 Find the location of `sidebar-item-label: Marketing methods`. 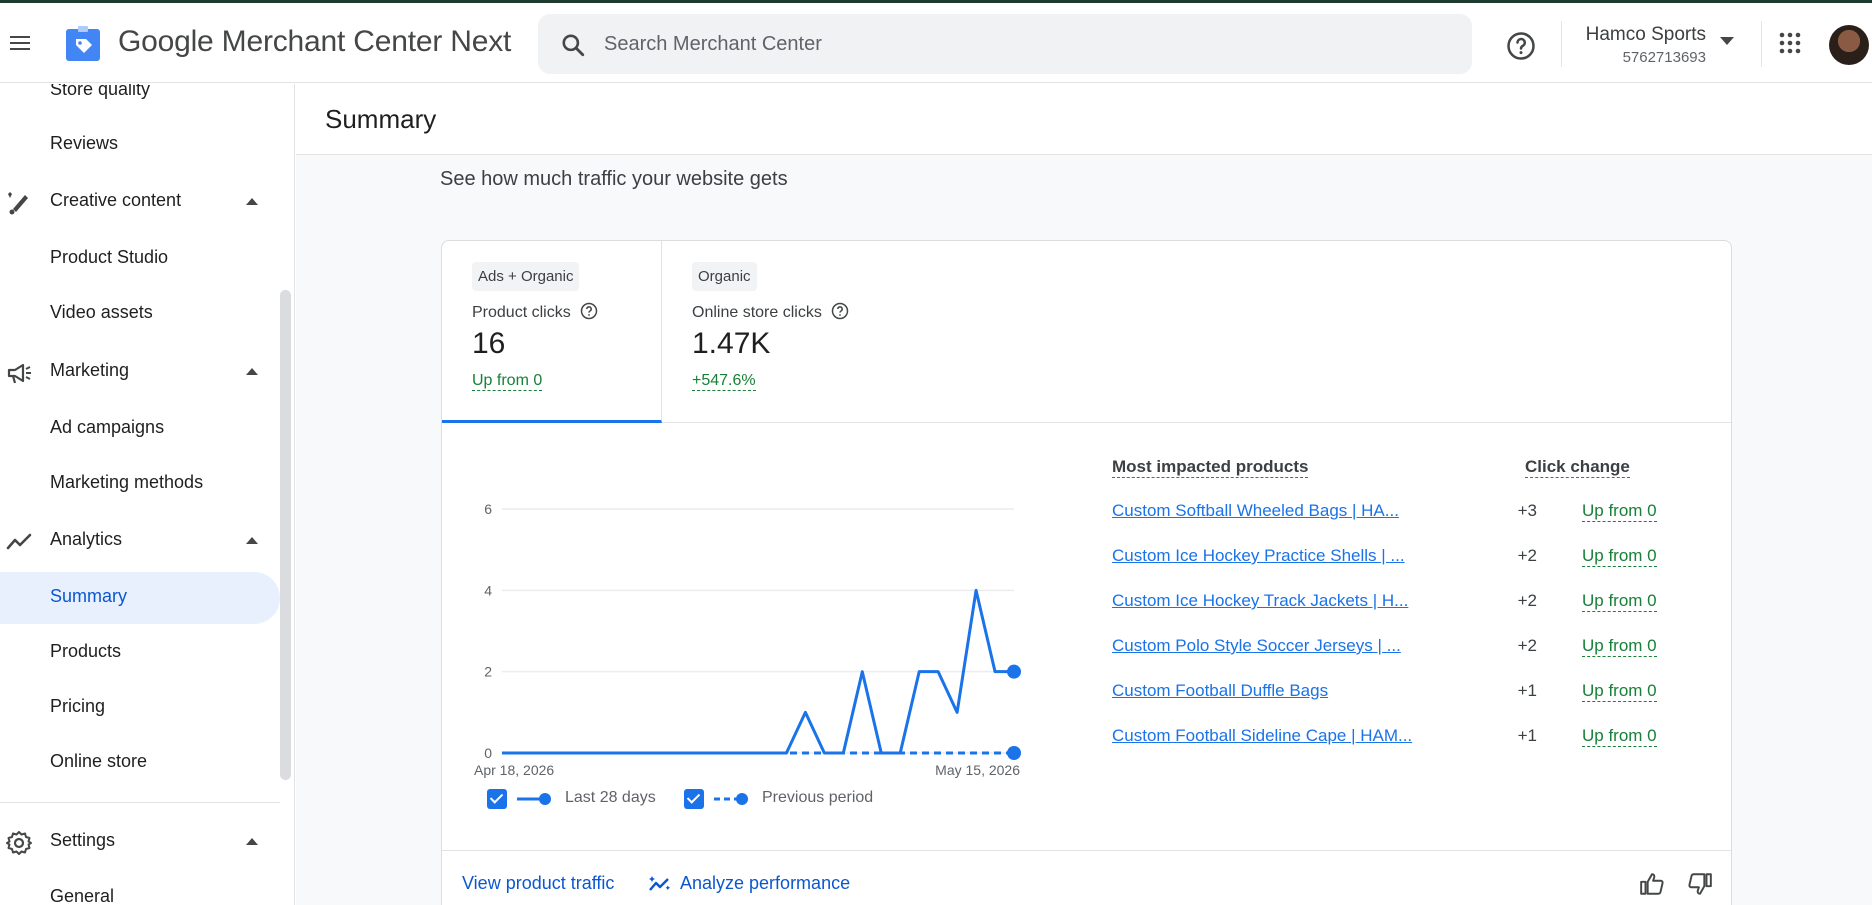

sidebar-item-label: Marketing methods is located at coordinates (127, 482).